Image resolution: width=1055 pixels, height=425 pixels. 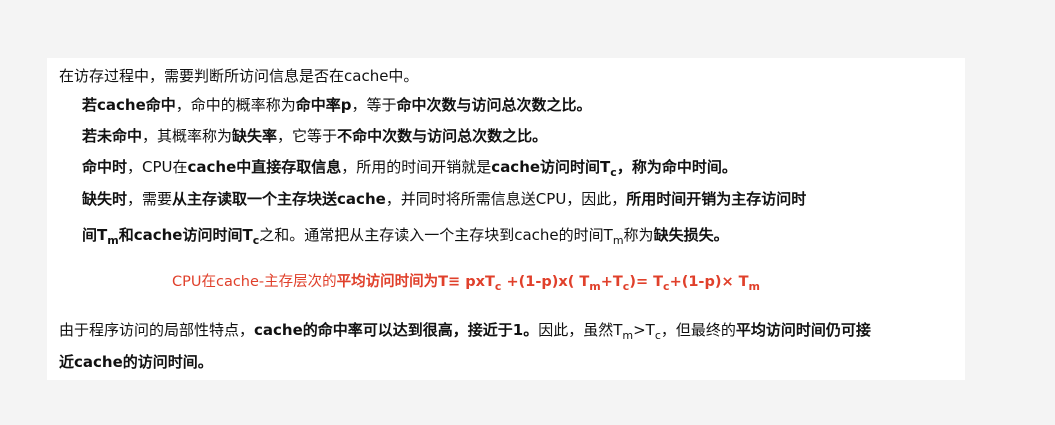 What do you see at coordinates (255, 136) in the screenshot?
I see `miss-rate-term: 缺失率` at bounding box center [255, 136].